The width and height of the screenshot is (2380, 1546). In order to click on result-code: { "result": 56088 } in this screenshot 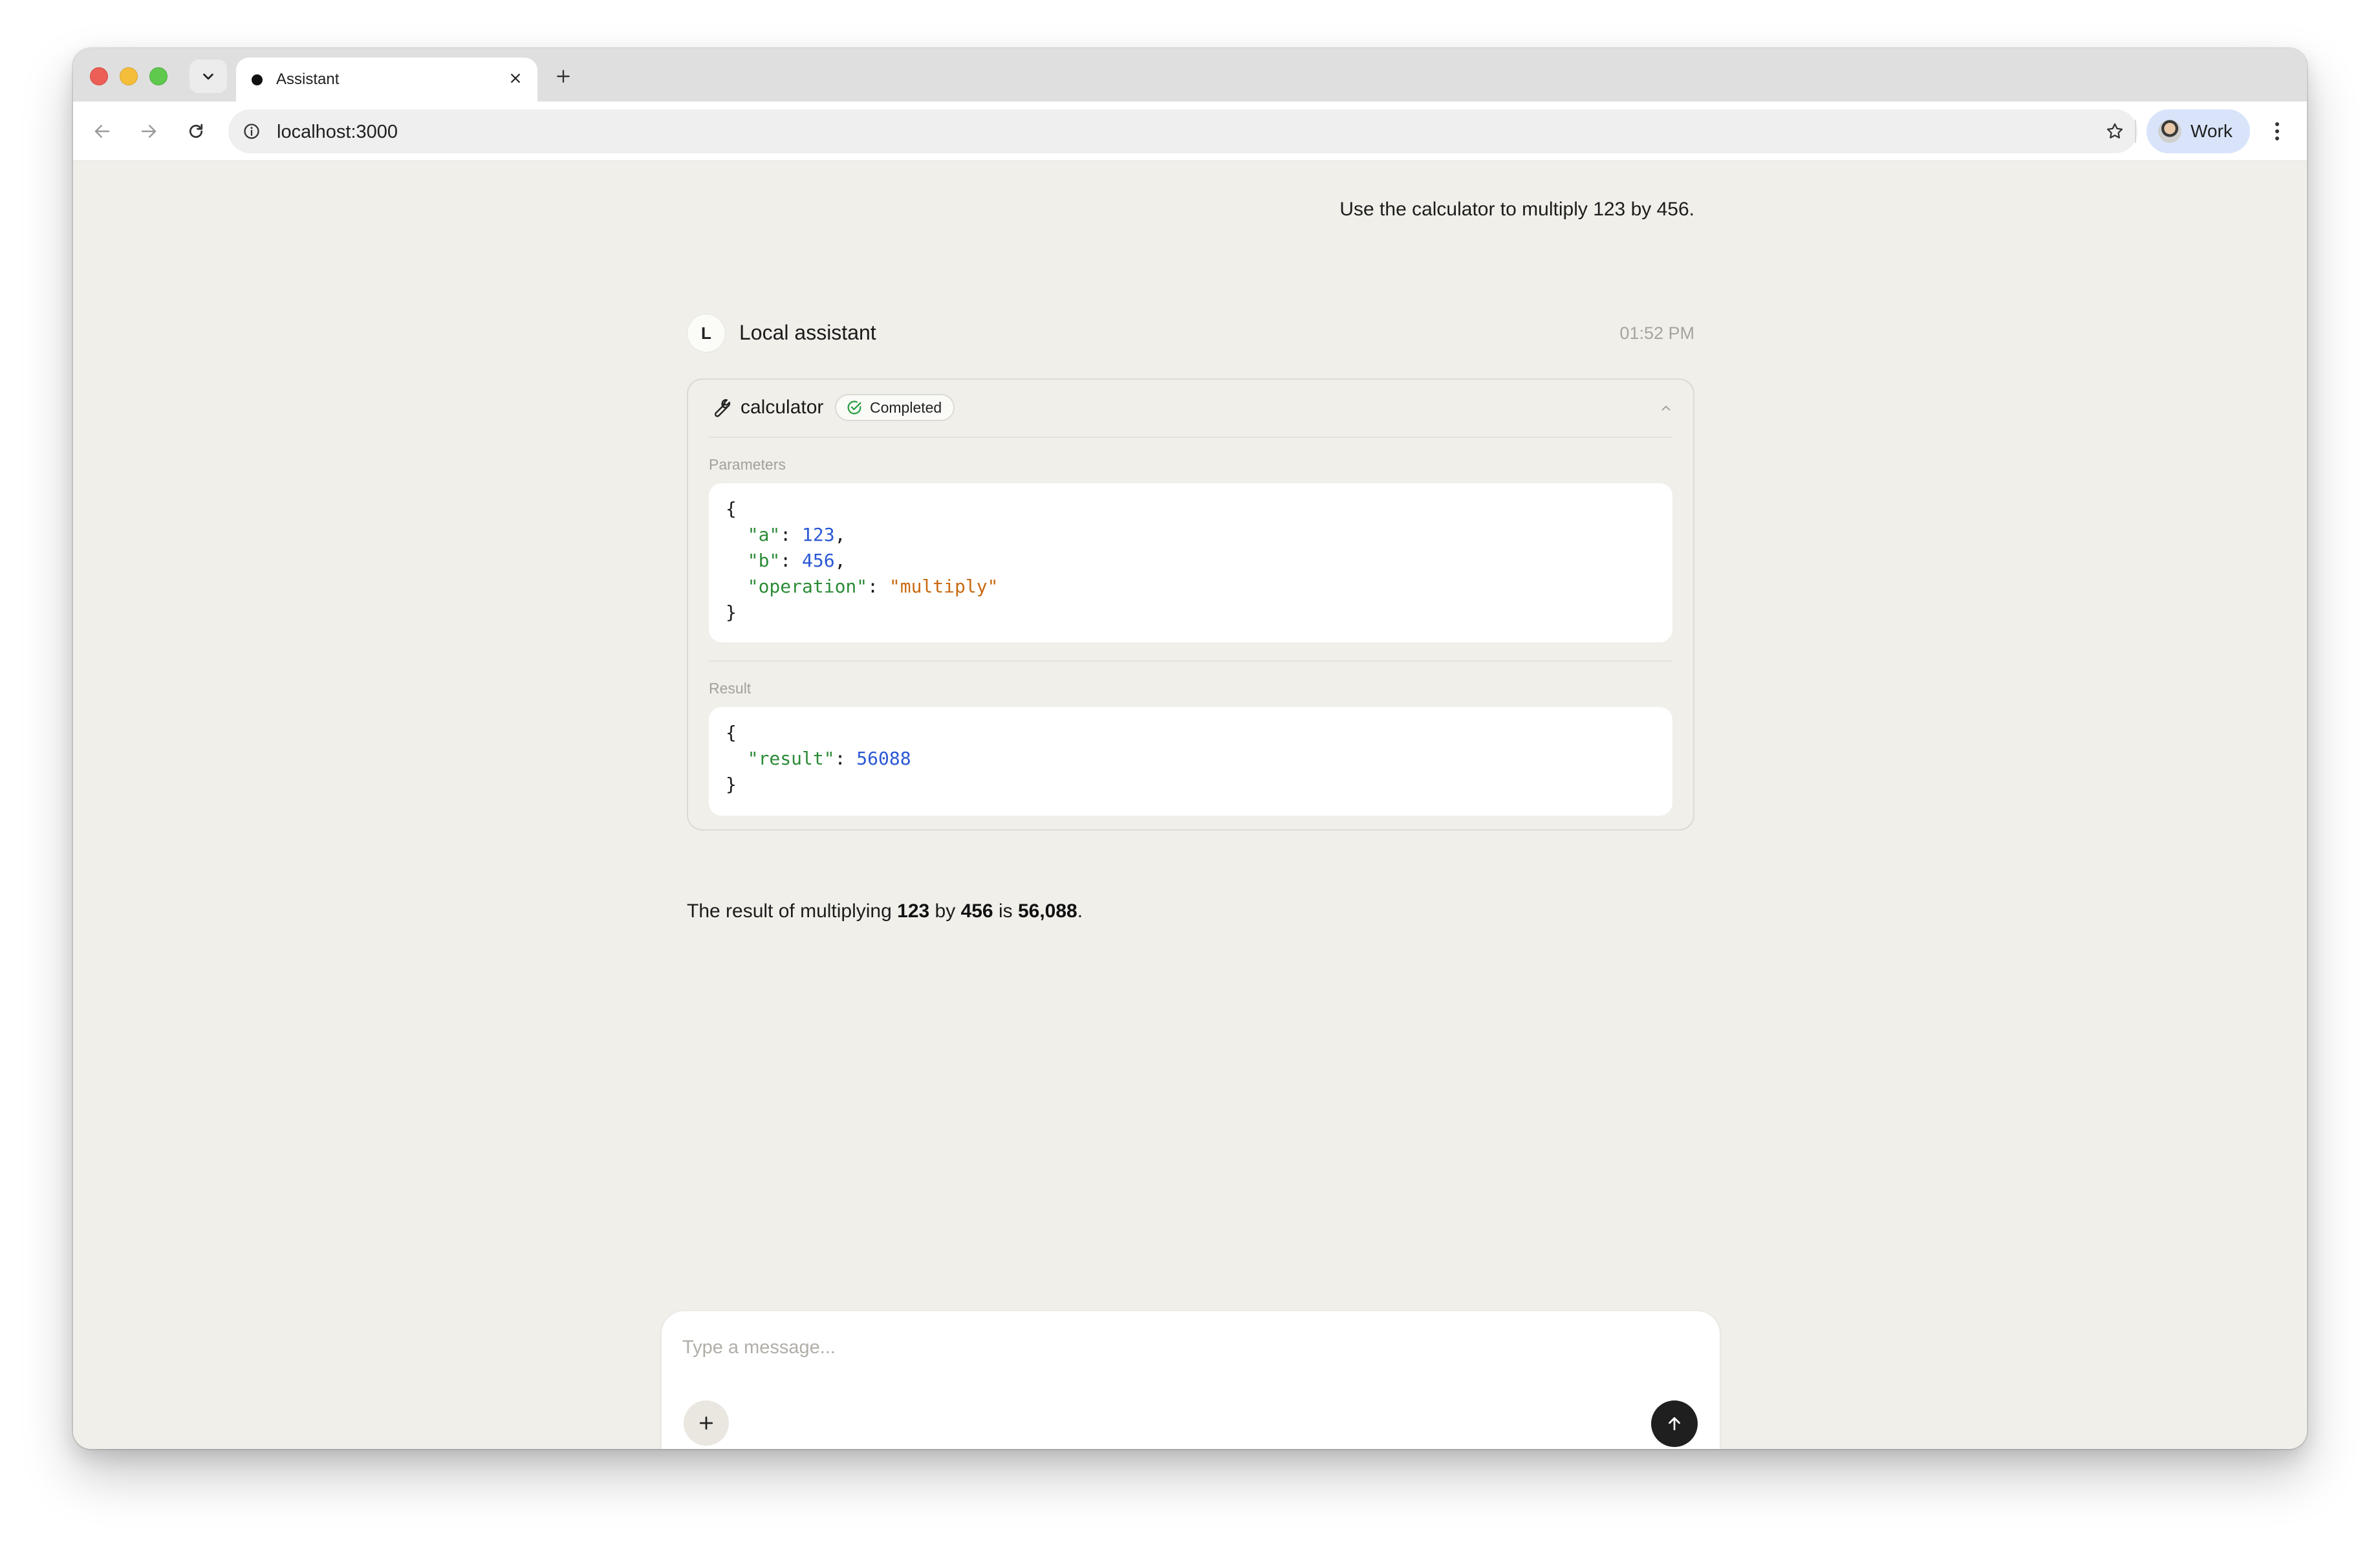, I will do `click(1190, 761)`.